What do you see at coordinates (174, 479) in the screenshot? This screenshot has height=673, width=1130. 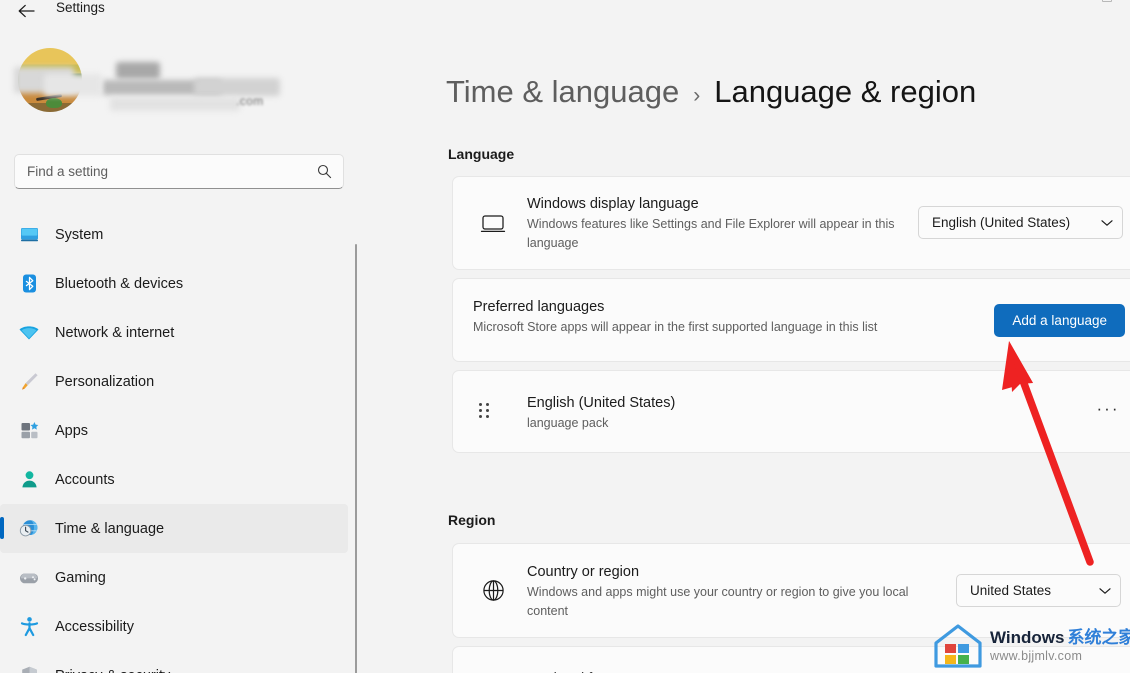 I see `sidebar-item-accounts: Accounts` at bounding box center [174, 479].